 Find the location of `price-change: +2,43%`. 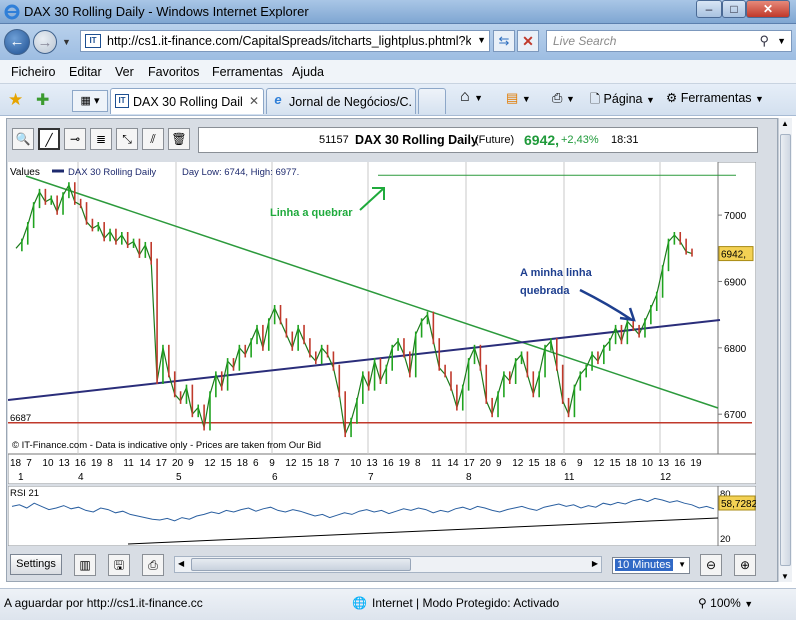

price-change: +2,43% is located at coordinates (580, 140).